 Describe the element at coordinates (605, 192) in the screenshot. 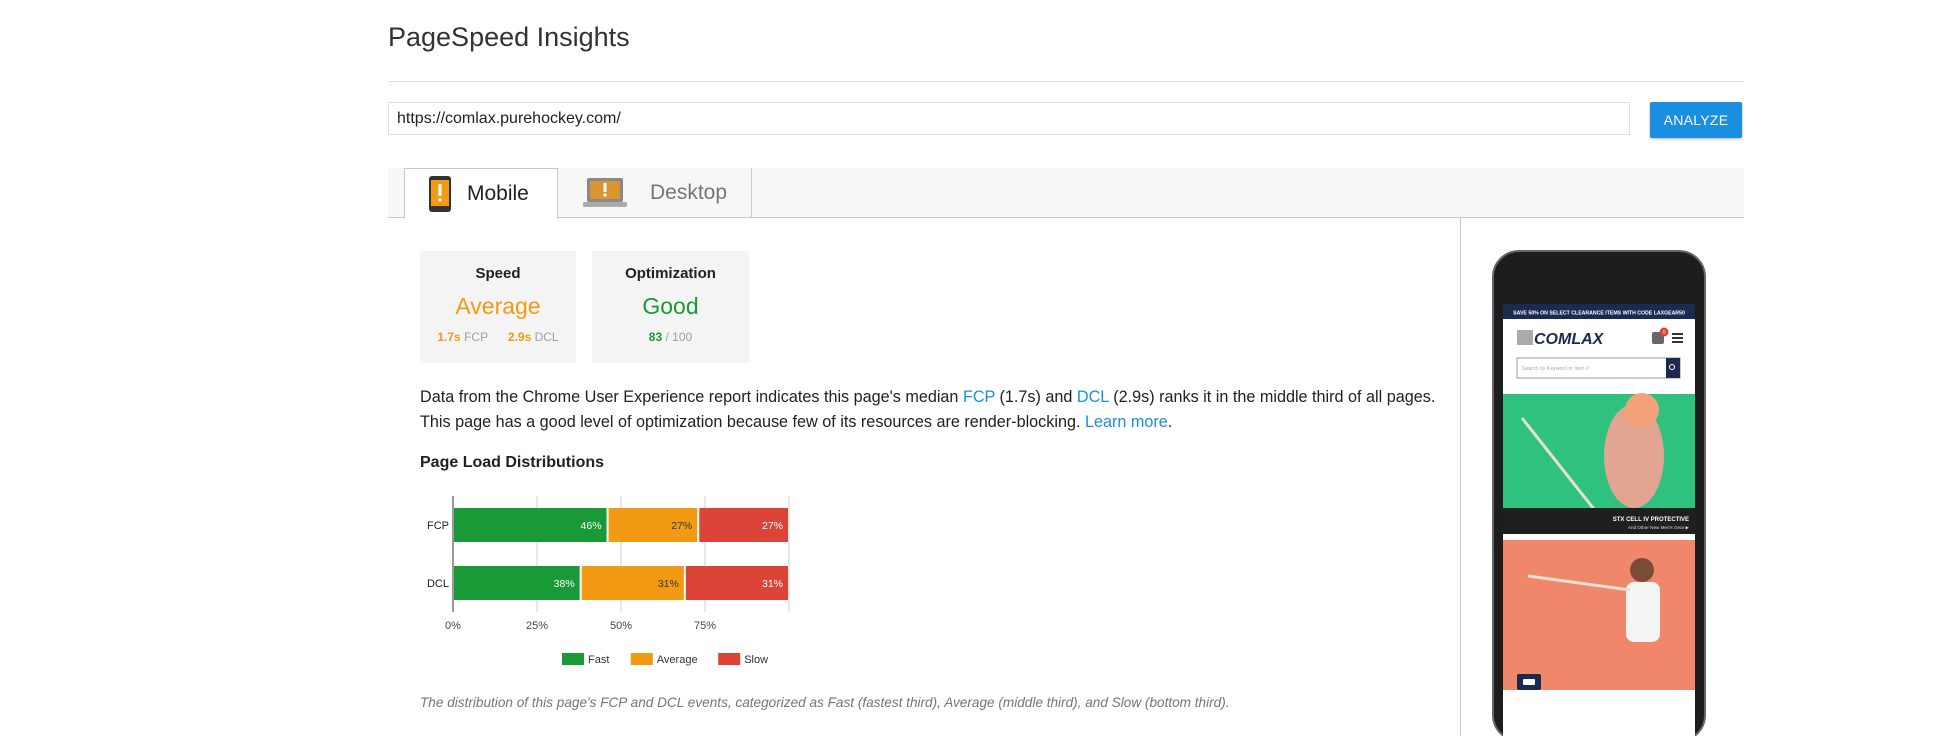

I see `laptop-warning-icon` at that location.